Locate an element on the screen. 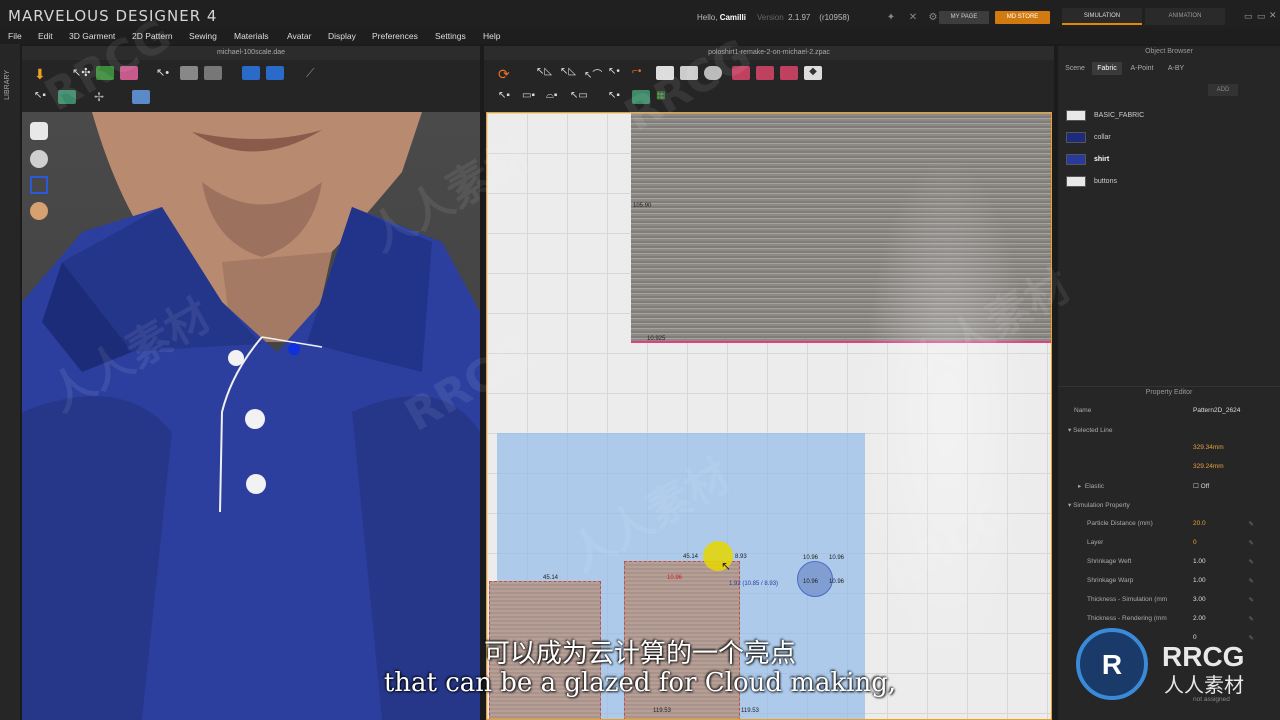 The width and height of the screenshot is (1280, 720). avatar-arrow-icon: ⬇ is located at coordinates (43, 74).